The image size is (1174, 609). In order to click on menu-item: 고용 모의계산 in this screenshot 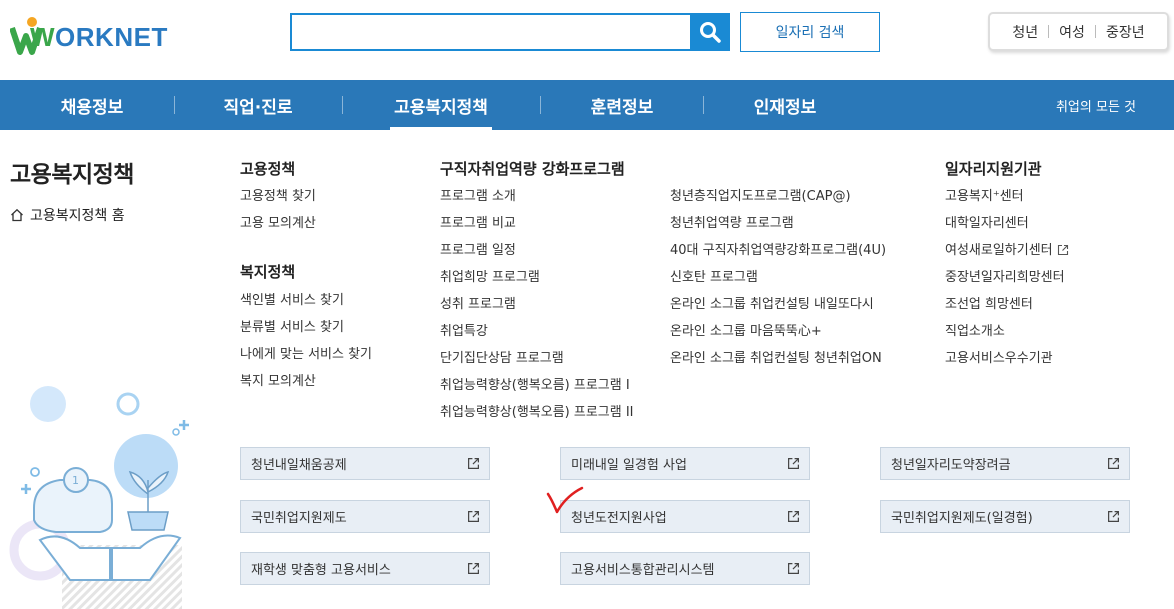, I will do `click(278, 228)`.